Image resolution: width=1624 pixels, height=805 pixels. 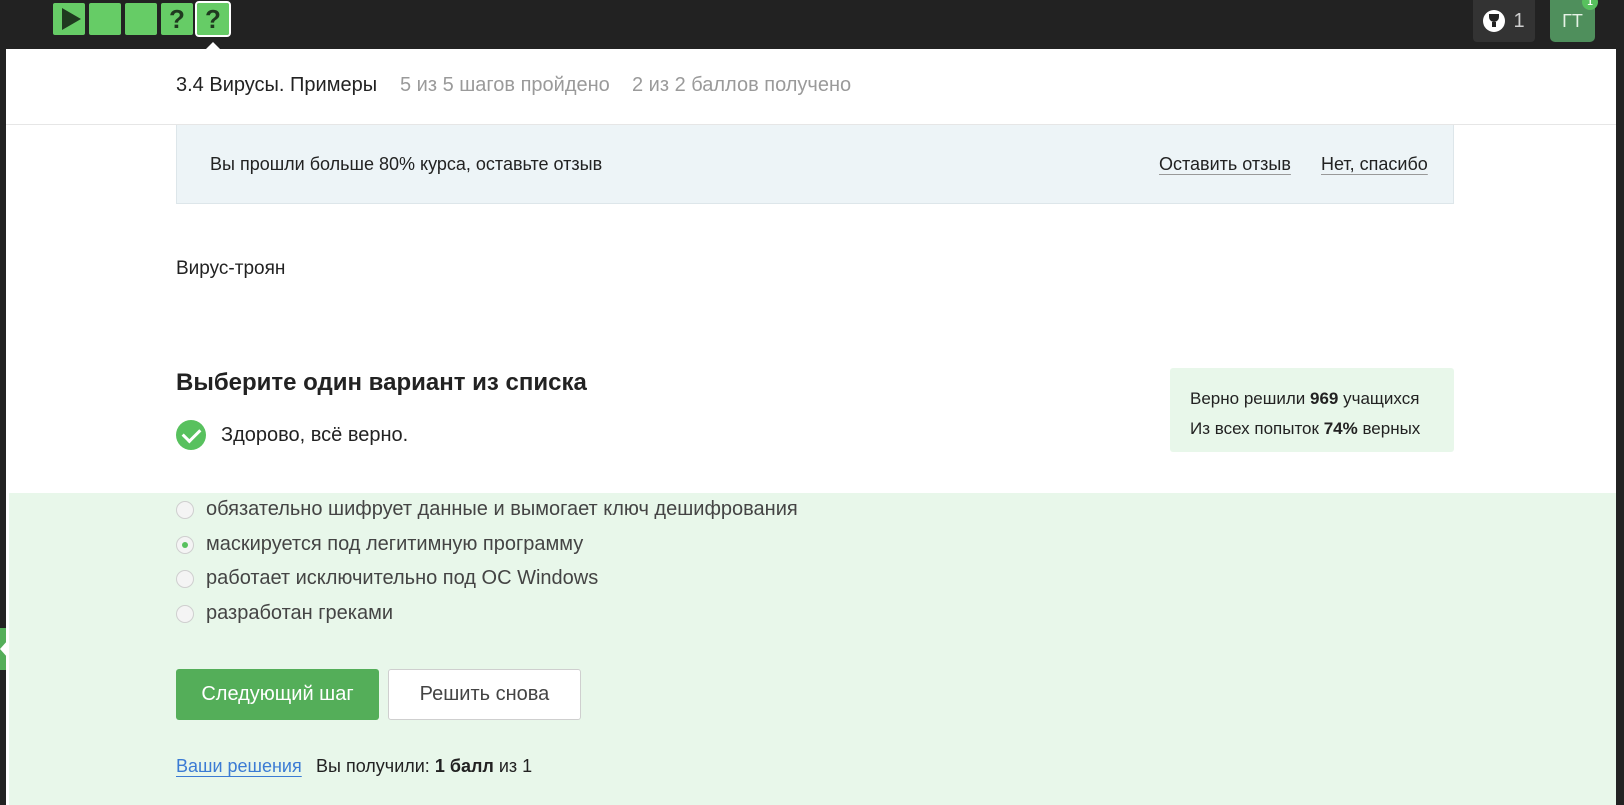 What do you see at coordinates (105, 19) in the screenshot?
I see `step-2-text` at bounding box center [105, 19].